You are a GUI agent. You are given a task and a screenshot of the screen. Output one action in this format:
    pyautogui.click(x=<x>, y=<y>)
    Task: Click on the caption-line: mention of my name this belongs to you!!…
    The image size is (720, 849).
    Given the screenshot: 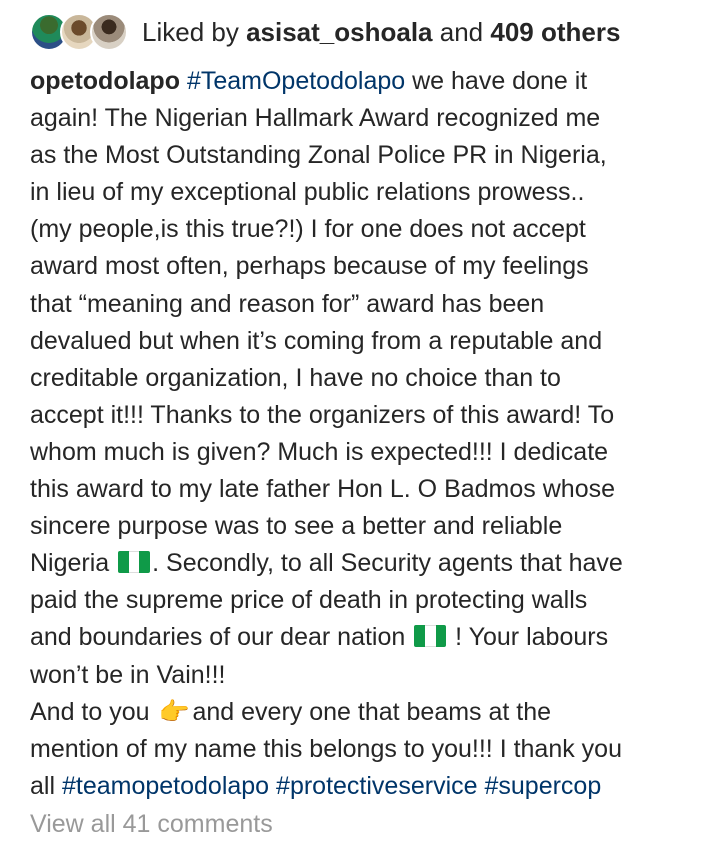 What is the action you would take?
    pyautogui.click(x=326, y=748)
    